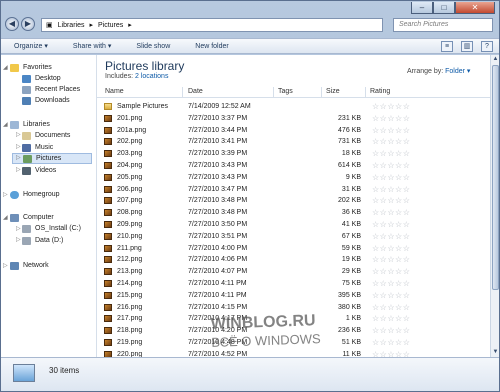 Image resolution: width=500 pixels, height=392 pixels. What do you see at coordinates (495, 352) in the screenshot?
I see `scroll-down-icon: ▼` at bounding box center [495, 352].